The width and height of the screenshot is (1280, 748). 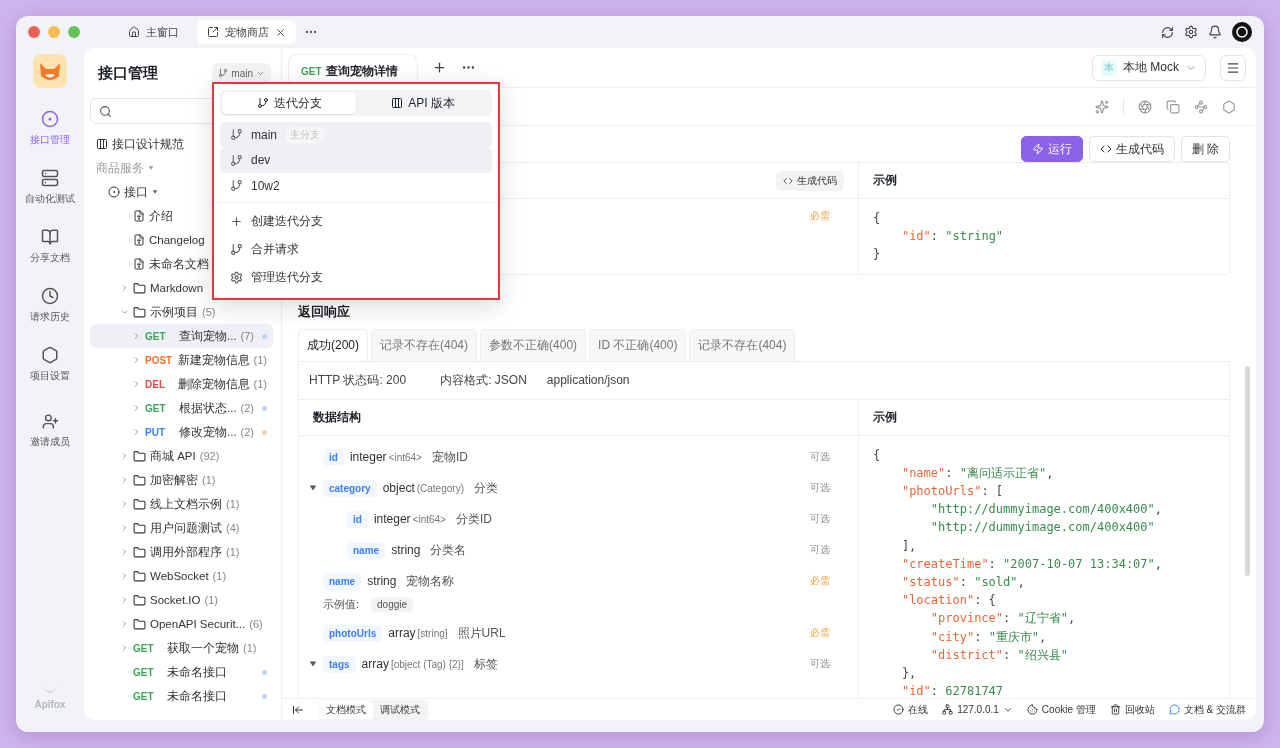 I want to click on scrollbar, so click(x=1247, y=471).